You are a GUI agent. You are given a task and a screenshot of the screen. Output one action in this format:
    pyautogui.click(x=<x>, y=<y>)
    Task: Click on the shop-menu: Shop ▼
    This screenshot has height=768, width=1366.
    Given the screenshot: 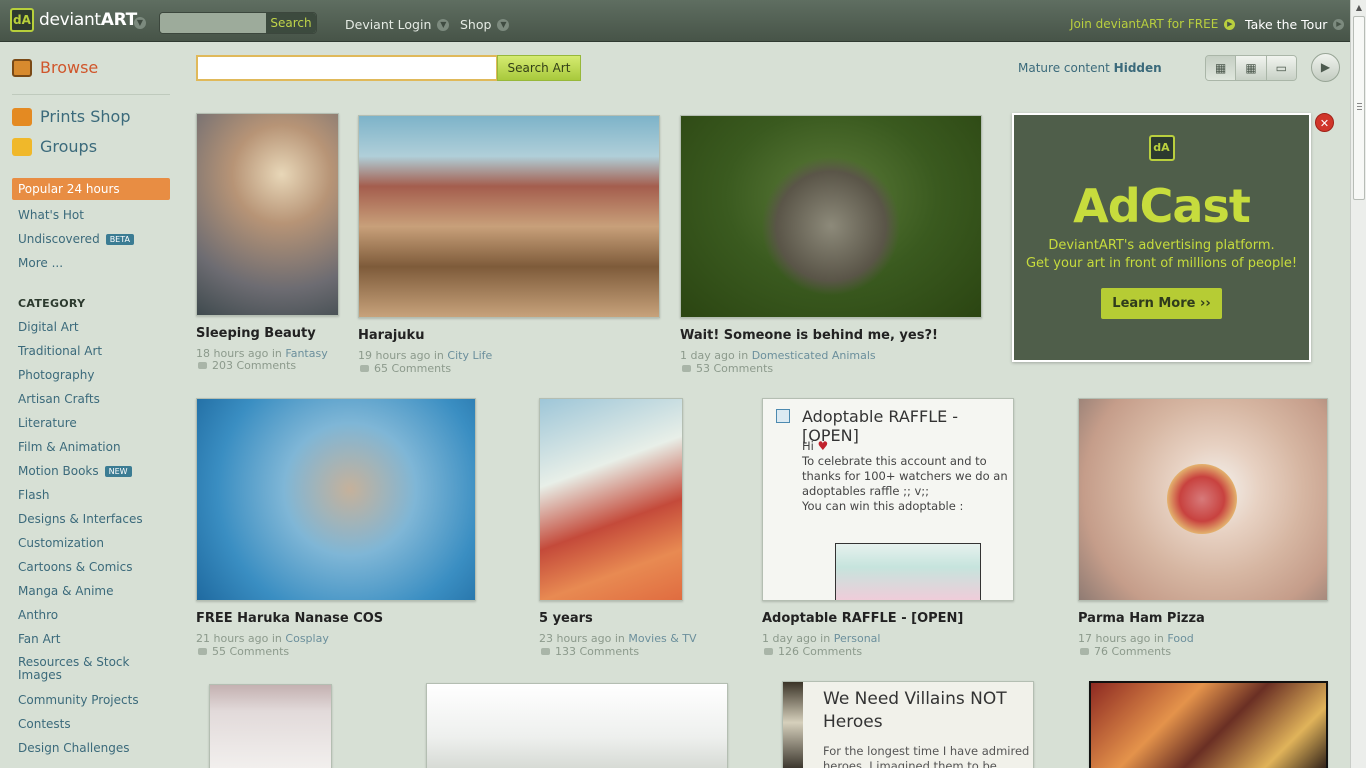 What is the action you would take?
    pyautogui.click(x=485, y=24)
    